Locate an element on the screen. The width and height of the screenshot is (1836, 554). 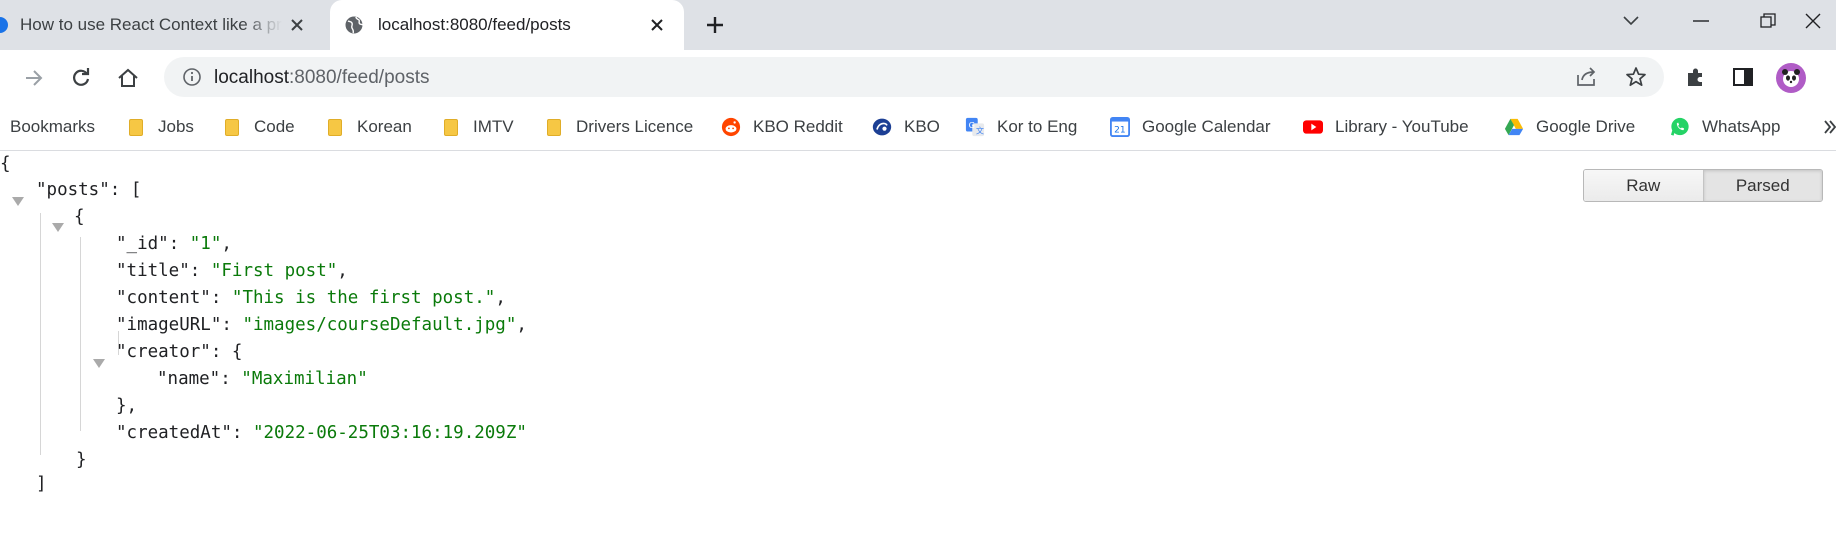
reddit-icon is located at coordinates (731, 127).